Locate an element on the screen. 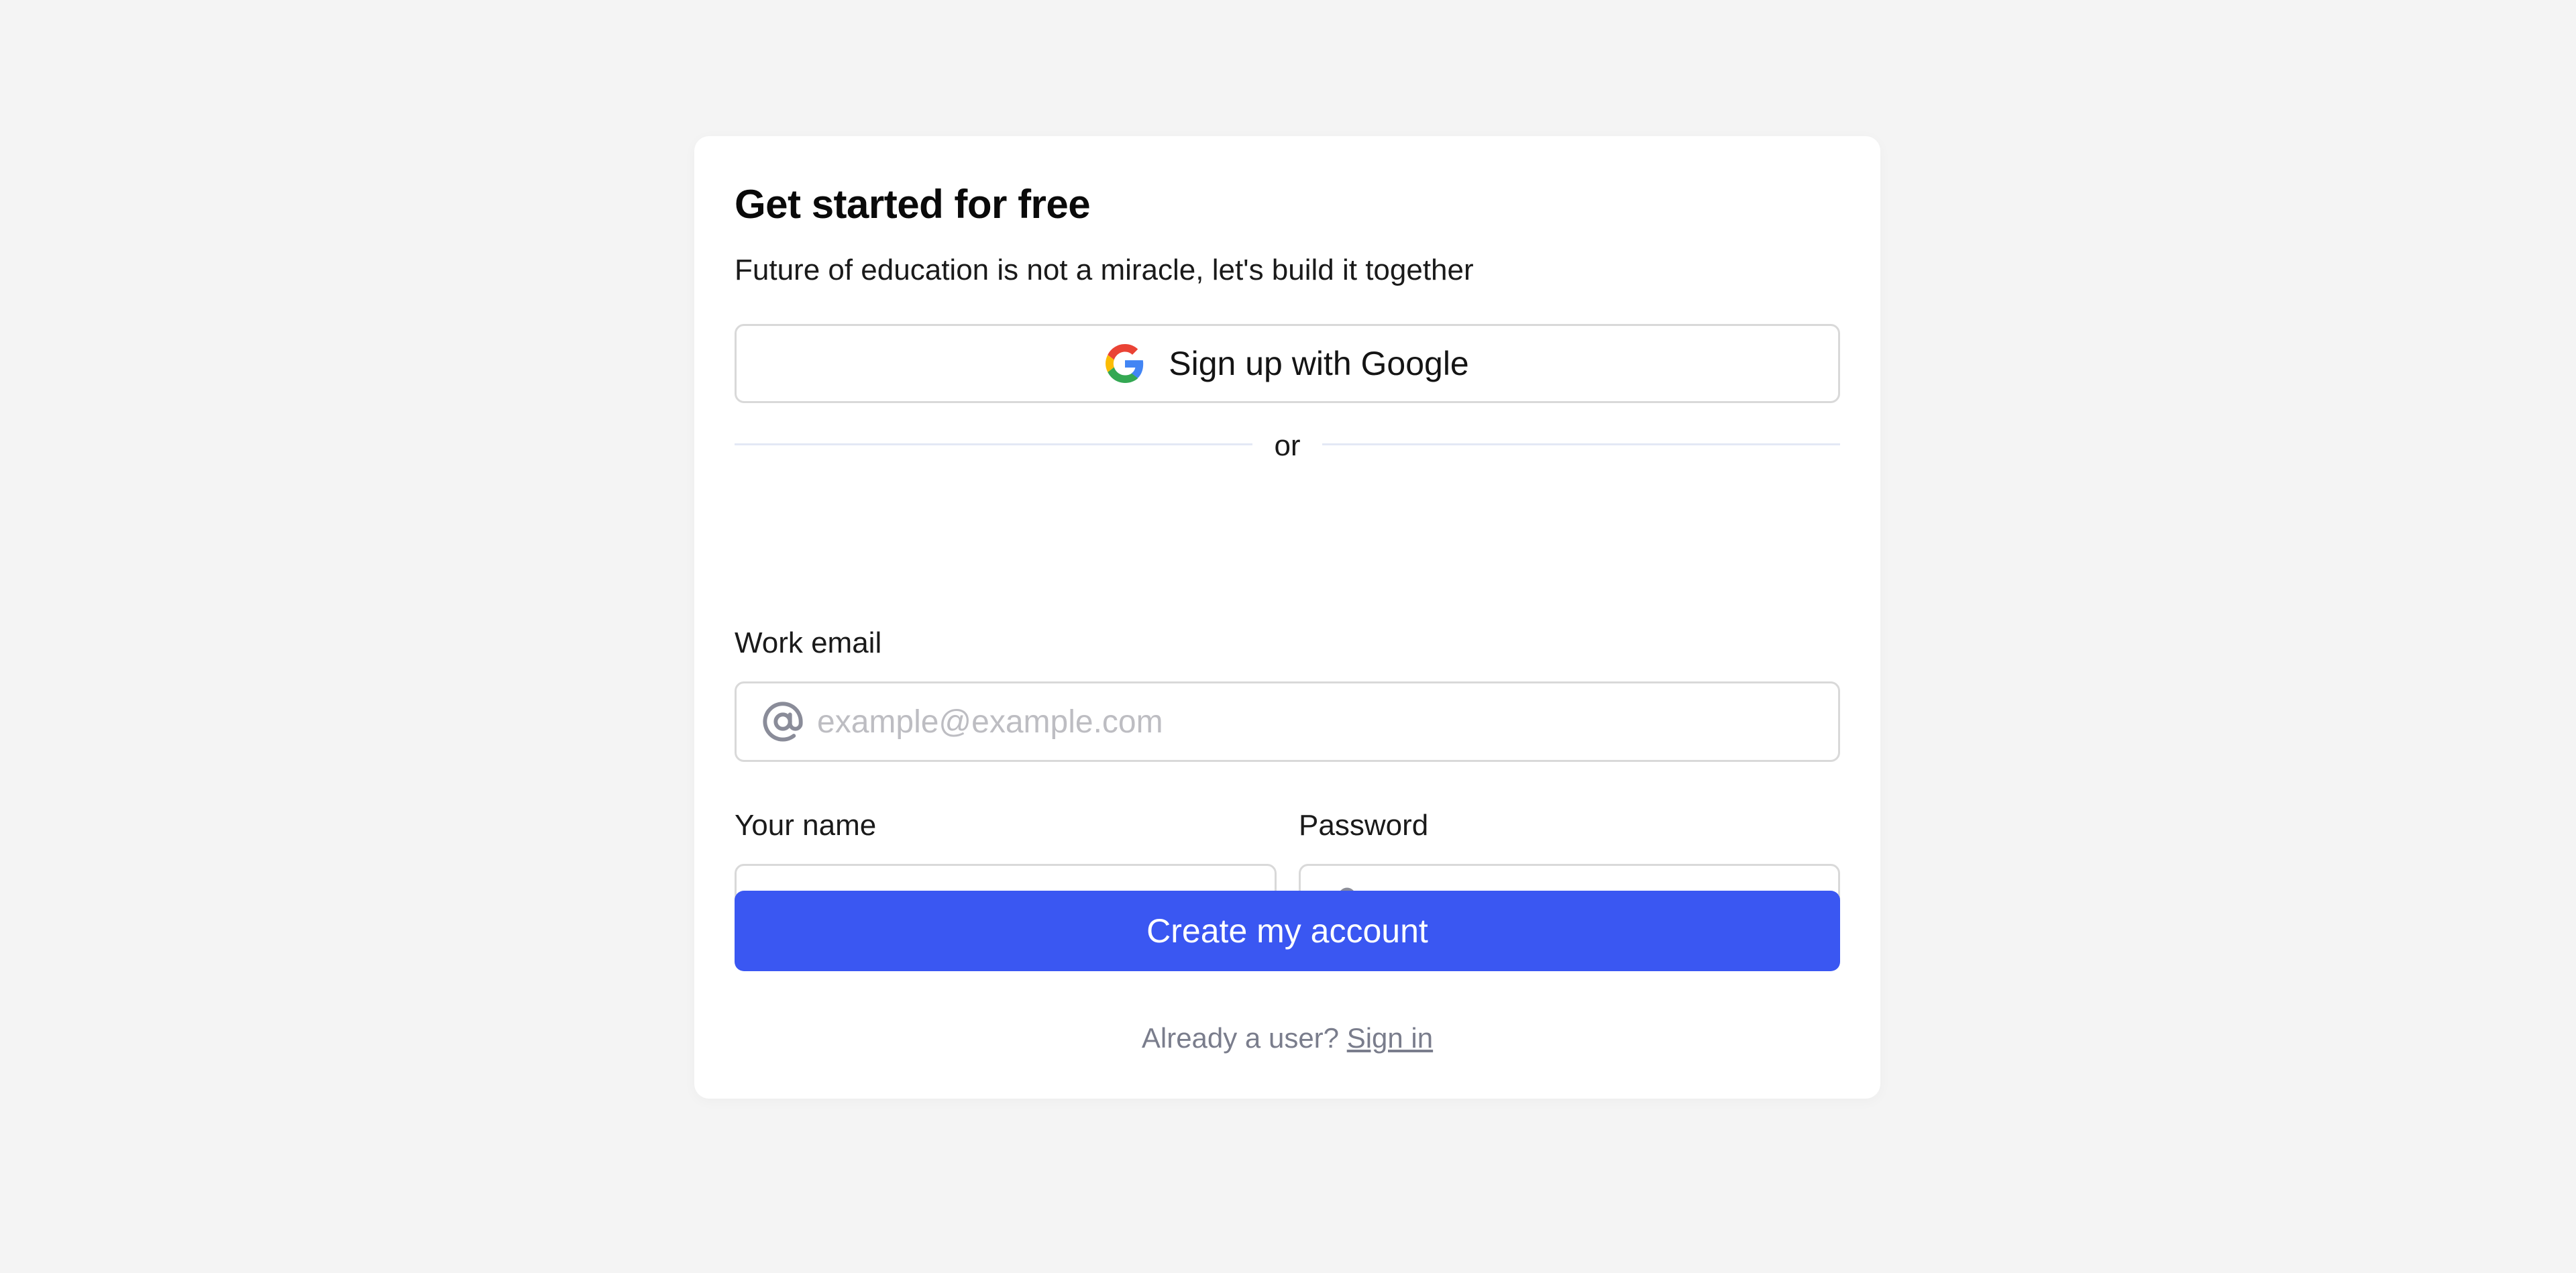 Image resolution: width=2576 pixels, height=1273 pixels. email-input-box is located at coordinates (1287, 722).